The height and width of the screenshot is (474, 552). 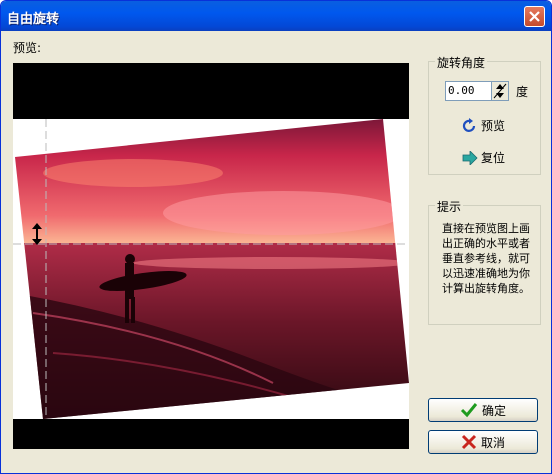 What do you see at coordinates (33, 19) in the screenshot?
I see `window-title: 自由旋转` at bounding box center [33, 19].